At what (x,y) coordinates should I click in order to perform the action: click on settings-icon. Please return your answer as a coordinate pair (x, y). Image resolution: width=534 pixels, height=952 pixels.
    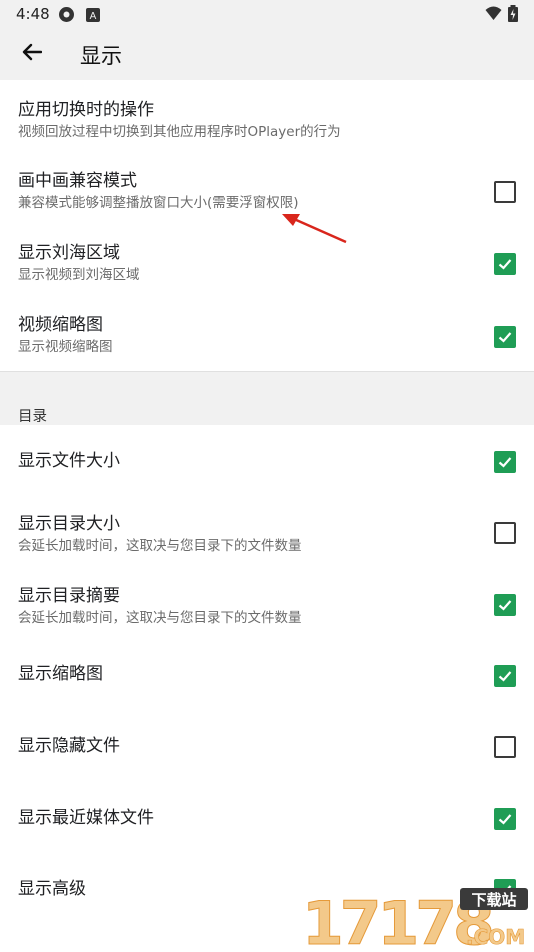
    Looking at the image, I should click on (66, 16).